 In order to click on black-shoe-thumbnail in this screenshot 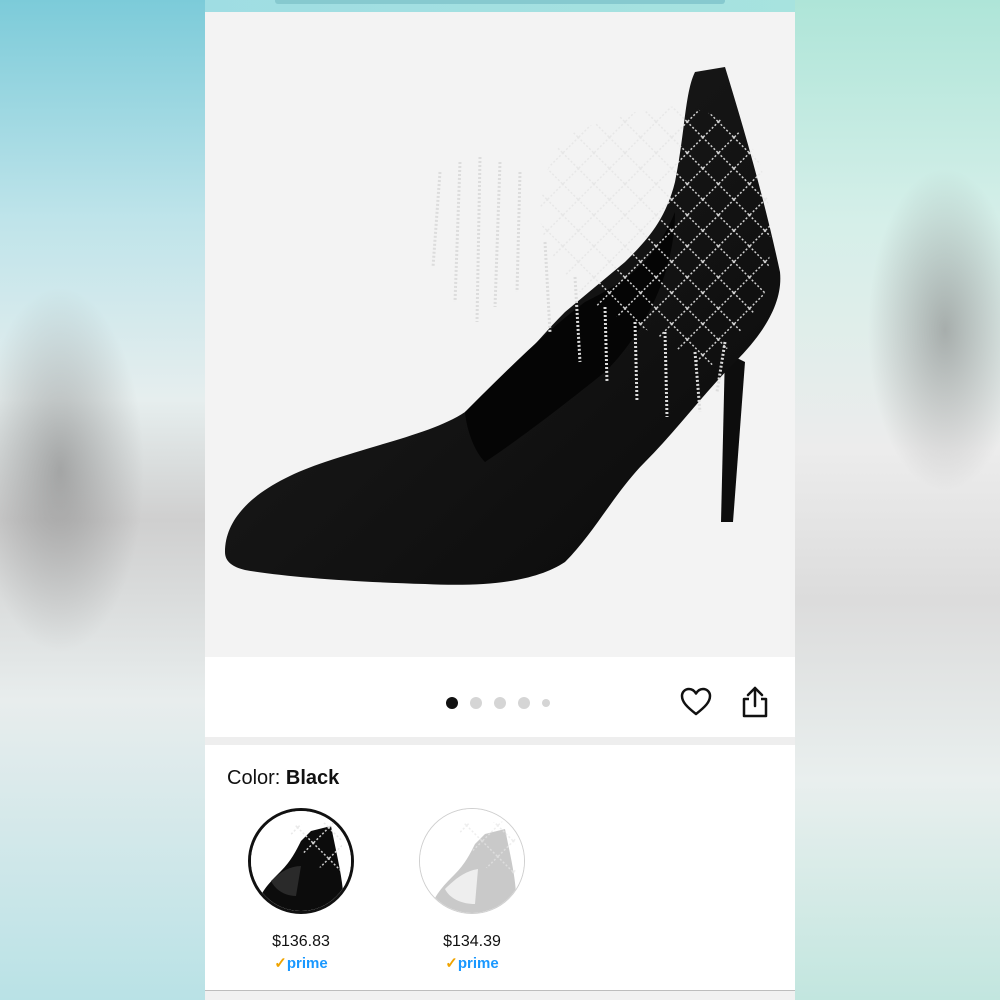, I will do `click(301, 861)`.